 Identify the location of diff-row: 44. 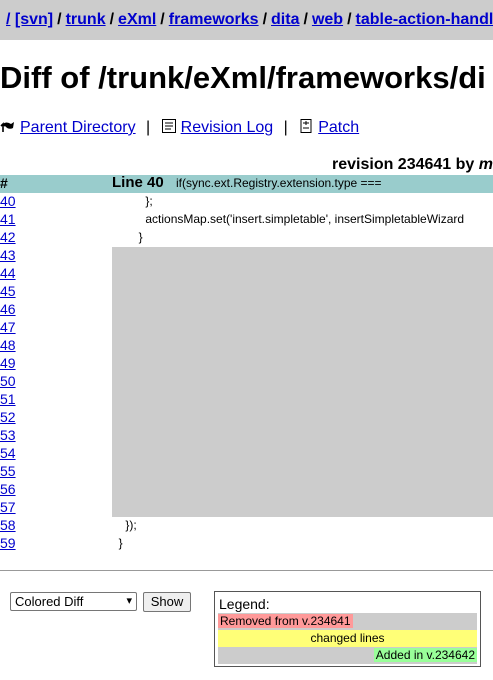
(246, 274).